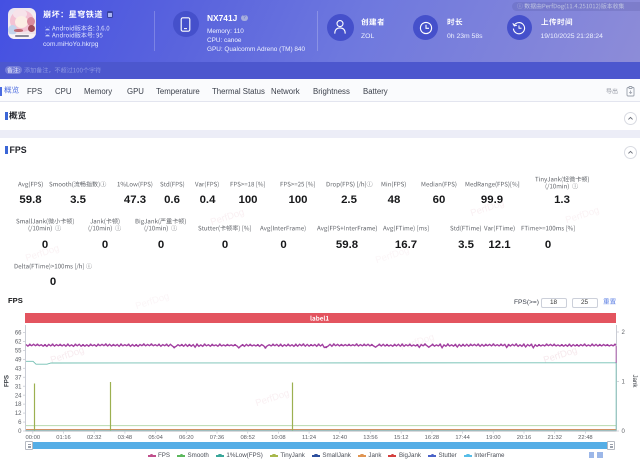 The width and height of the screenshot is (640, 463). What do you see at coordinates (247, 438) in the screenshot?
I see `svg-text: 08:52` at bounding box center [247, 438].